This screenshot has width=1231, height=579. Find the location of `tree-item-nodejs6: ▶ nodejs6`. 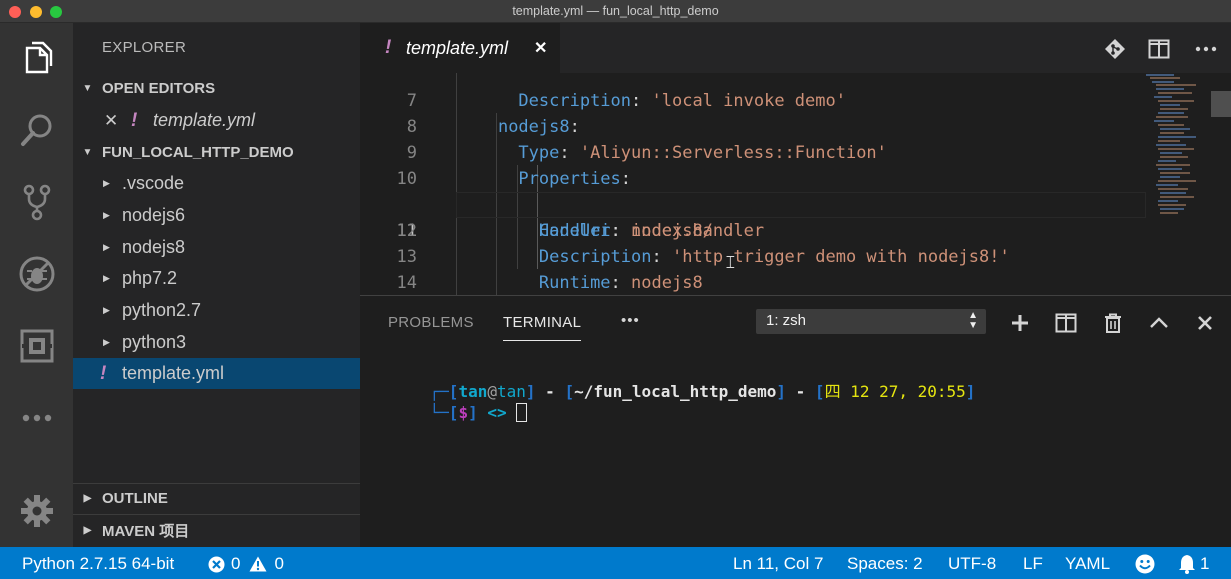

tree-item-nodejs6: ▶ nodejs6 is located at coordinates (216, 215).